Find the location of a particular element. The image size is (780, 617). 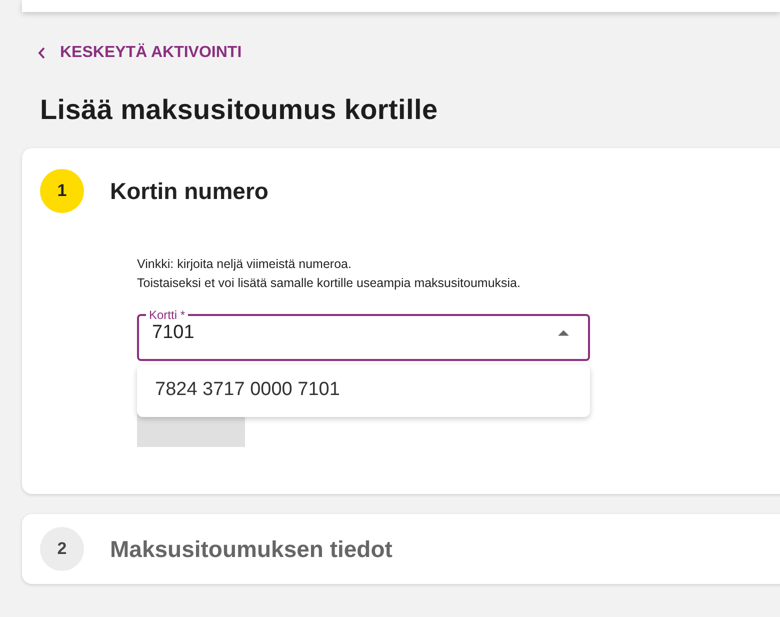

step-number: 1 is located at coordinates (62, 191).